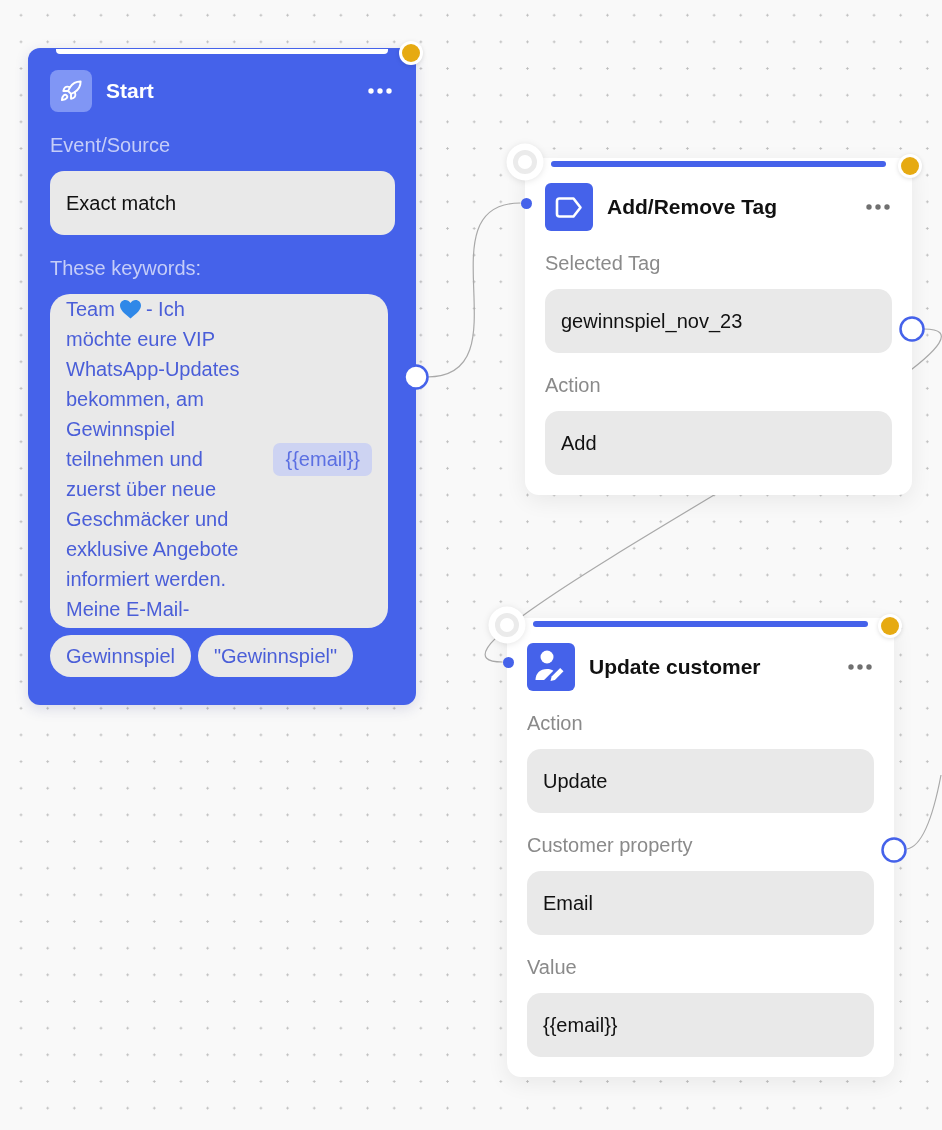 This screenshot has height=1130, width=942. I want to click on node-title: Update customer, so click(675, 667).